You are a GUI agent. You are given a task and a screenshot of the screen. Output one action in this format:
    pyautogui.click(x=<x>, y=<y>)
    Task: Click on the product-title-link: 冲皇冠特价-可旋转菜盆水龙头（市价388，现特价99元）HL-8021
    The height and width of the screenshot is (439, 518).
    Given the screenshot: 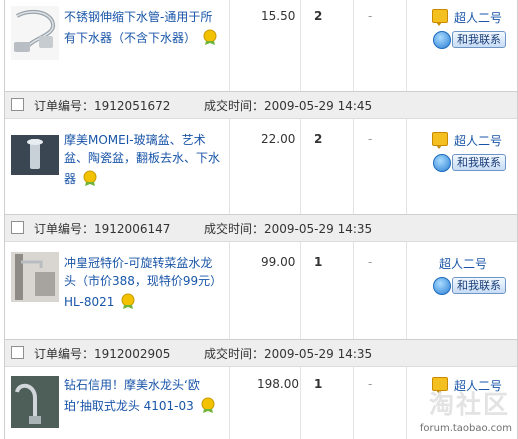 What is the action you would take?
    pyautogui.click(x=144, y=282)
    